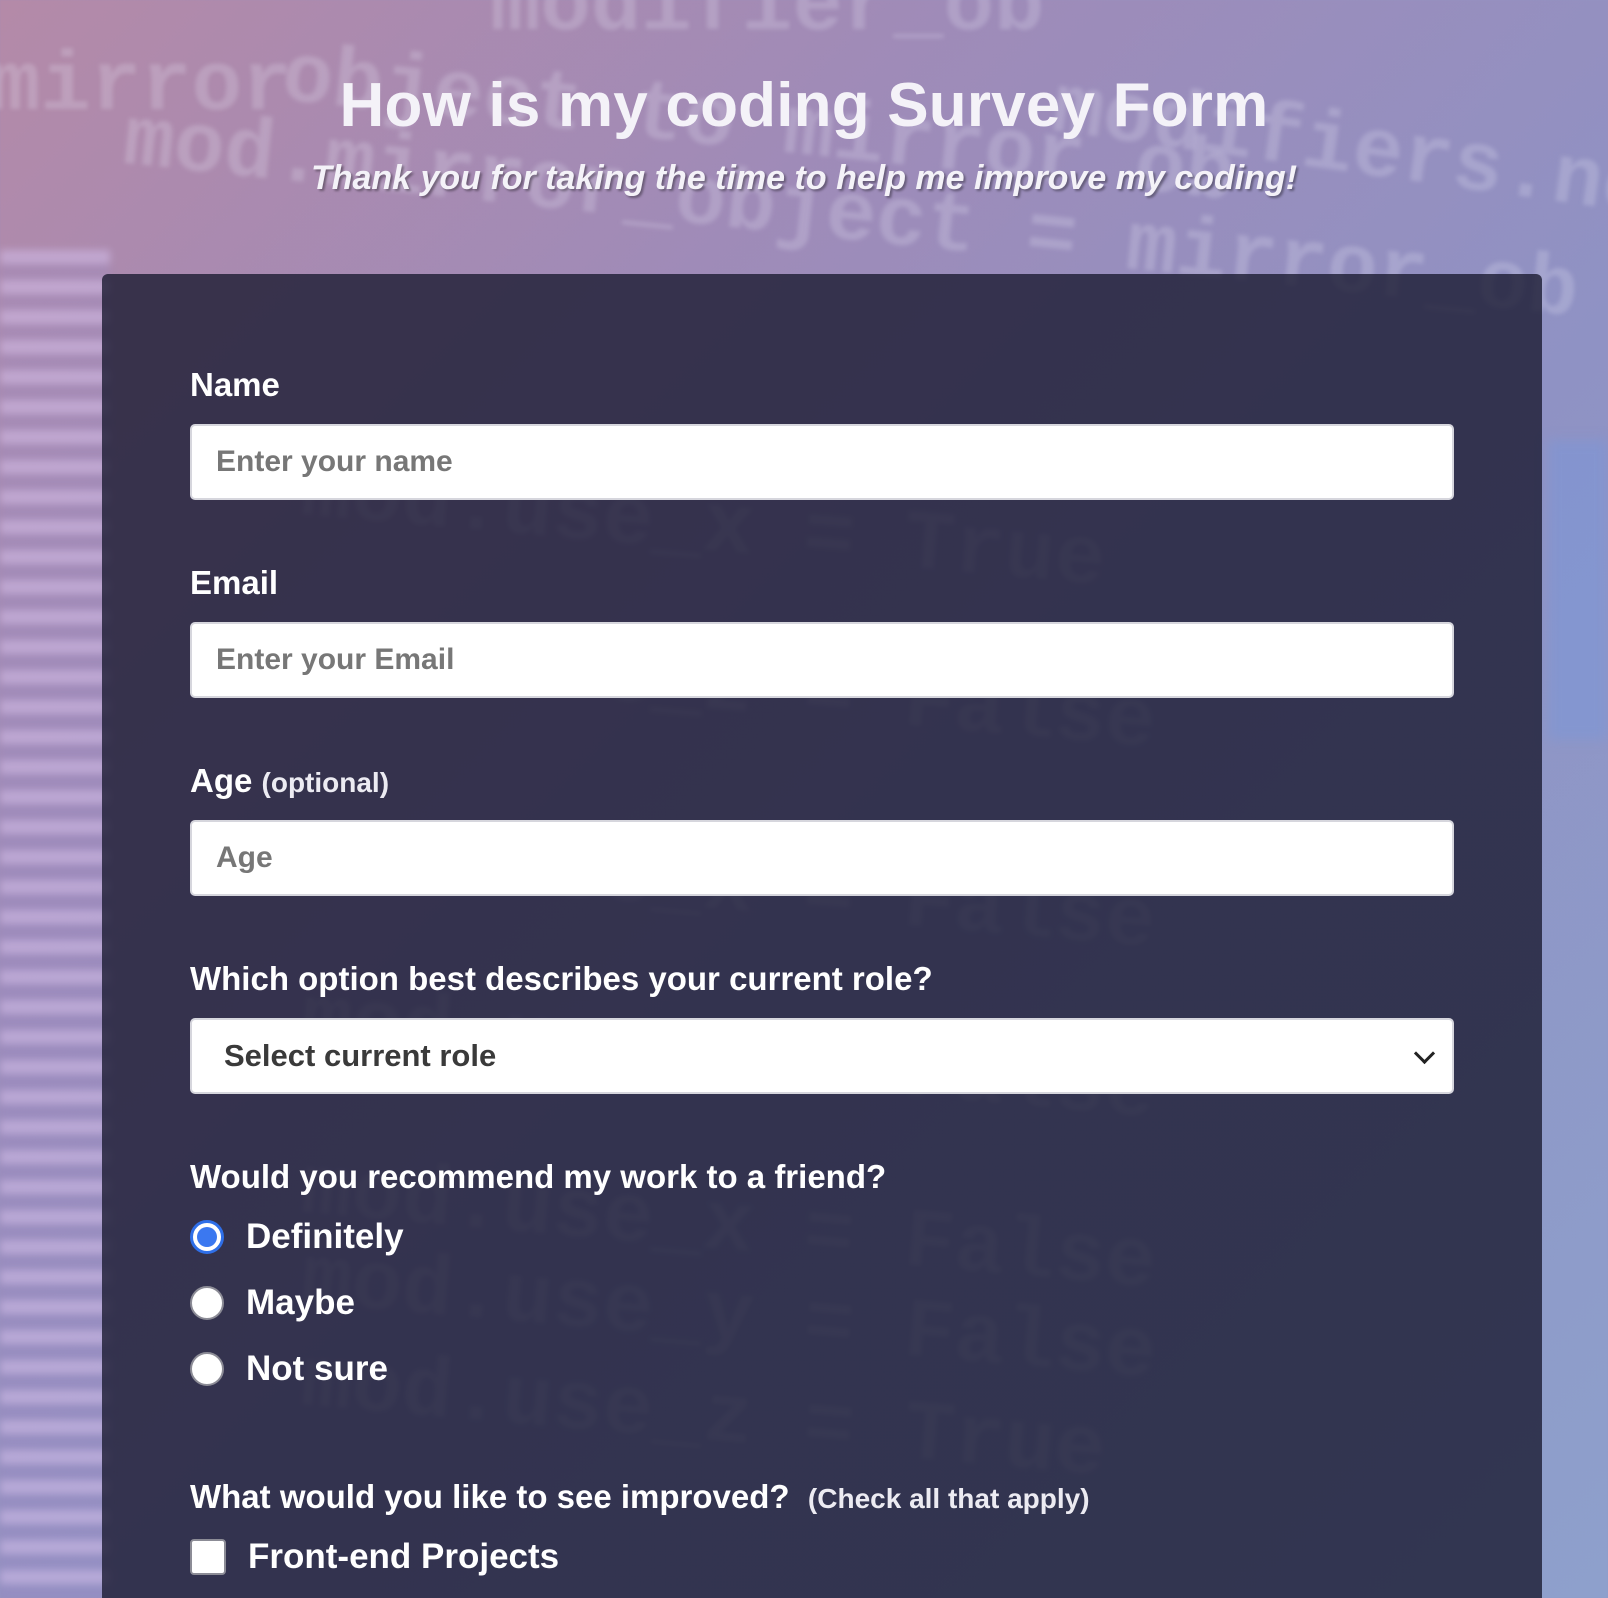 This screenshot has width=1608, height=1598. What do you see at coordinates (538, 1176) in the screenshot?
I see `recommend-label: Would you recommend my work to a friend?` at bounding box center [538, 1176].